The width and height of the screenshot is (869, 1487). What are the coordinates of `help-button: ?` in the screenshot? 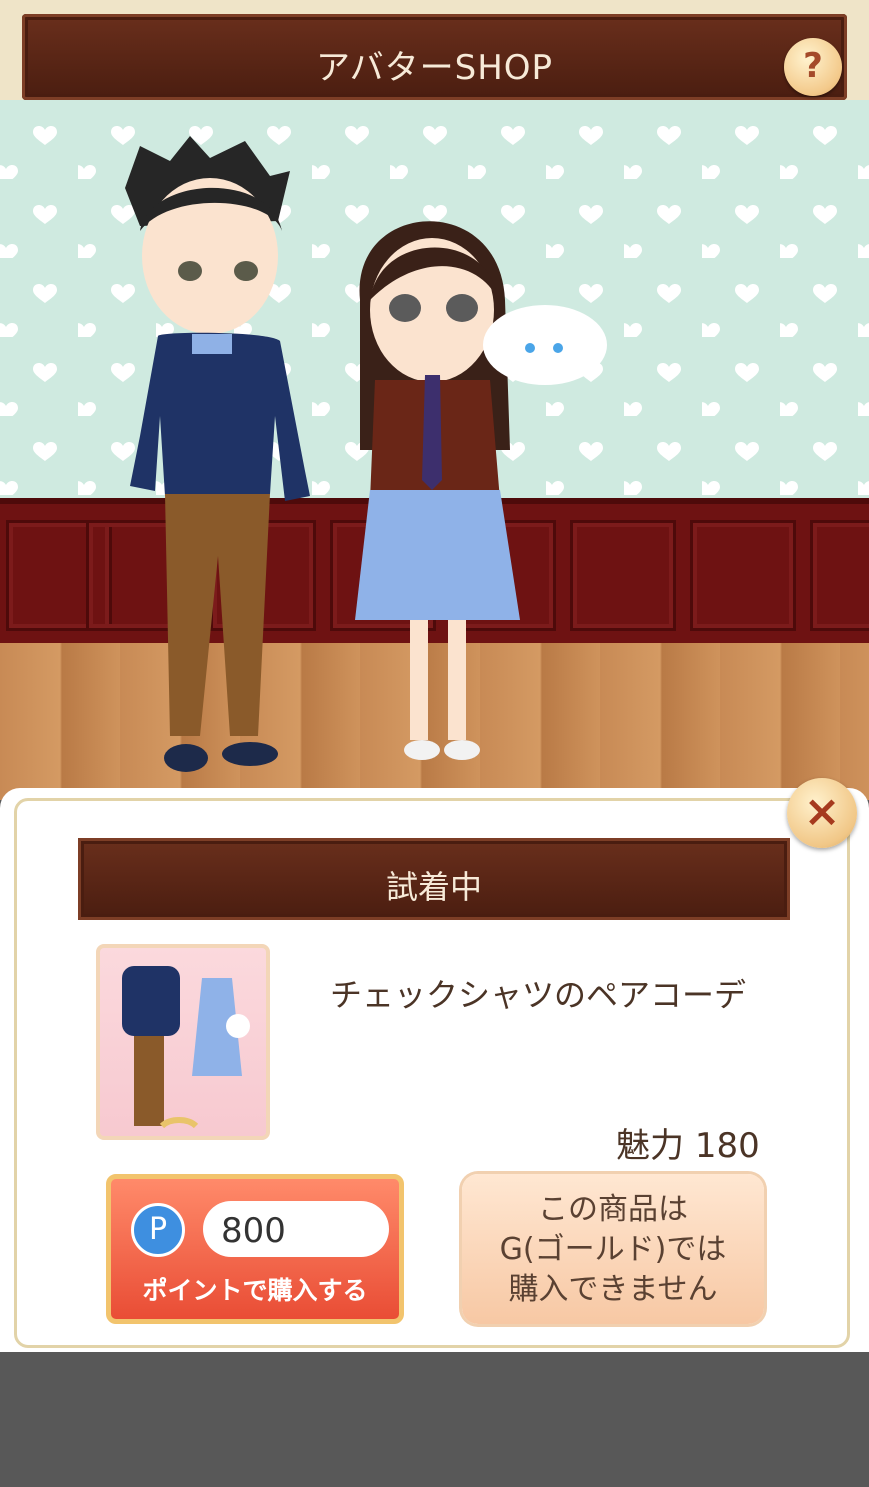 It's located at (813, 67).